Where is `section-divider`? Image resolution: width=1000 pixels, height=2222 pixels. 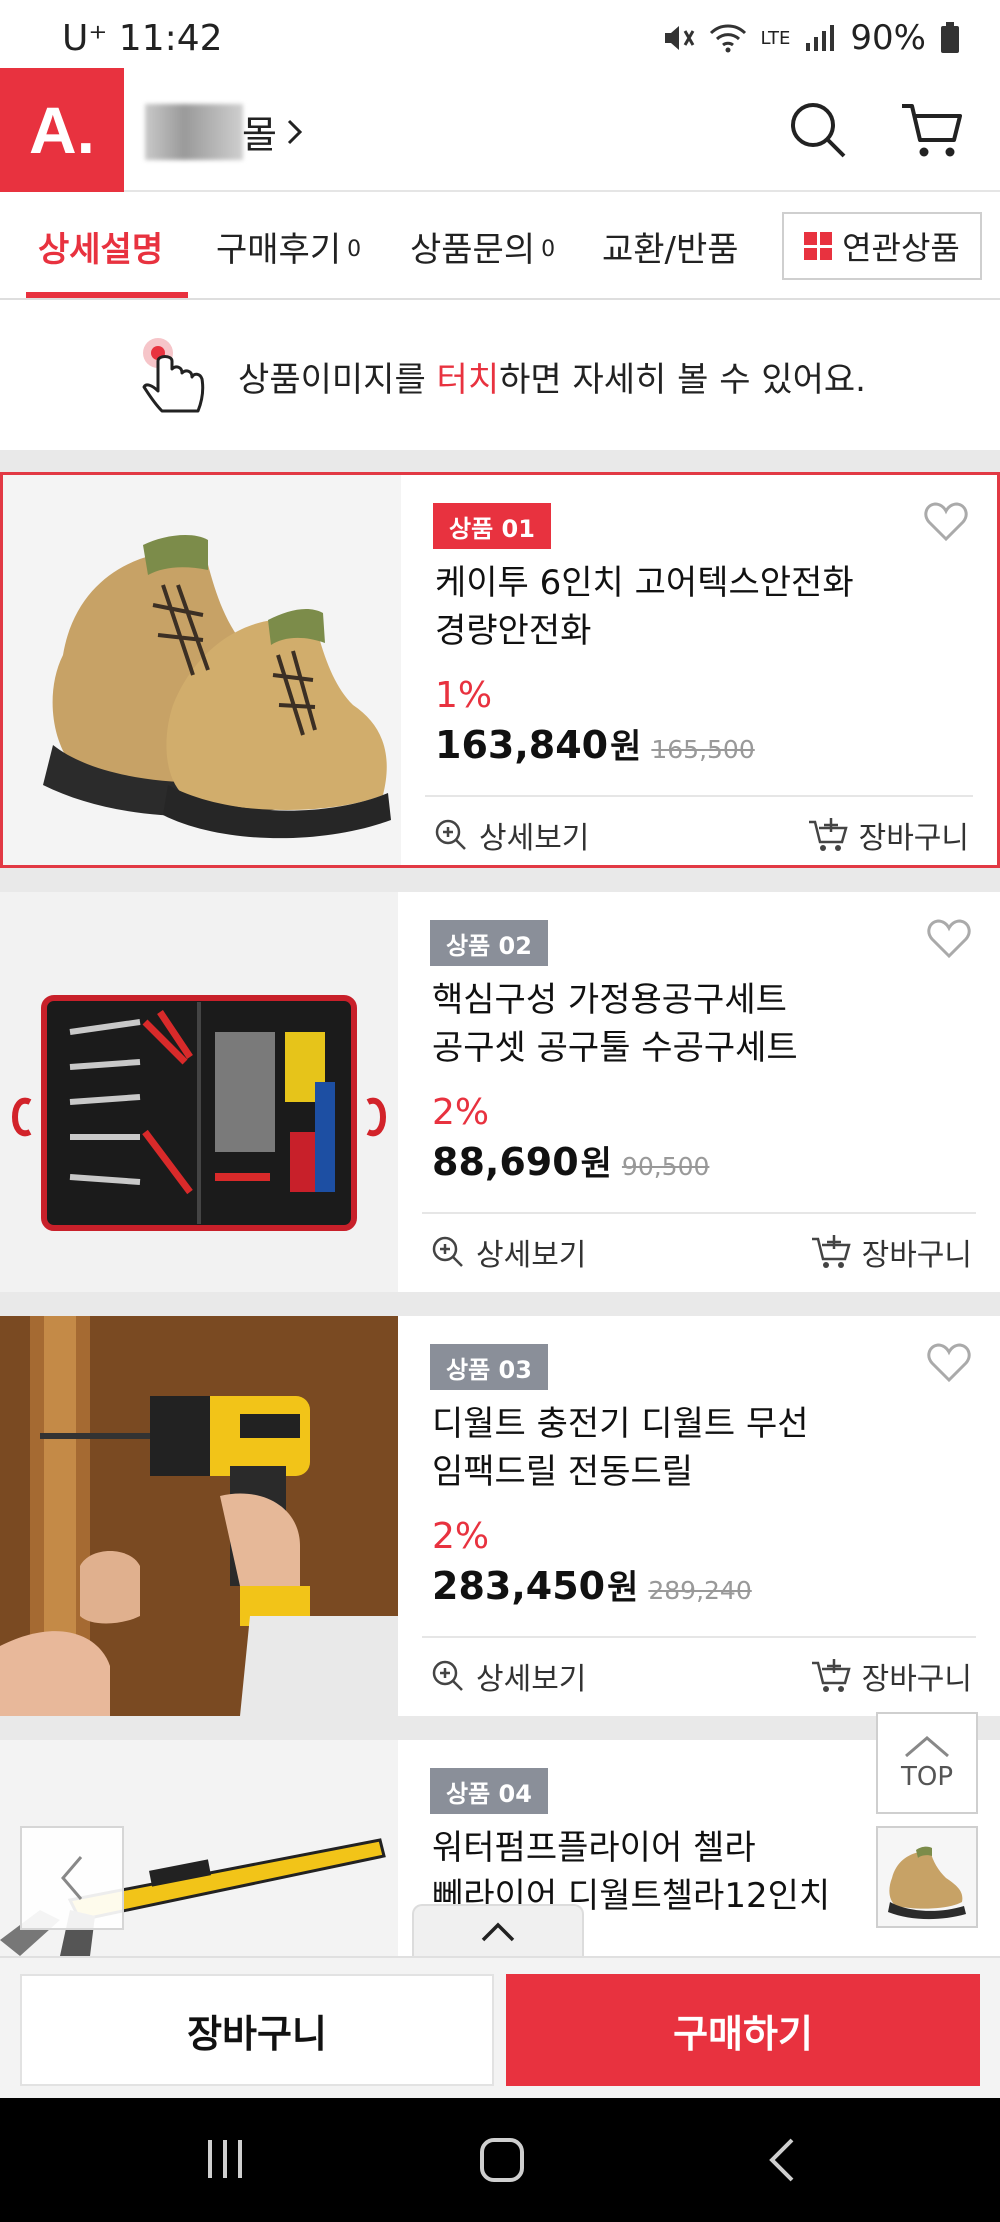
section-divider is located at coordinates (500, 461).